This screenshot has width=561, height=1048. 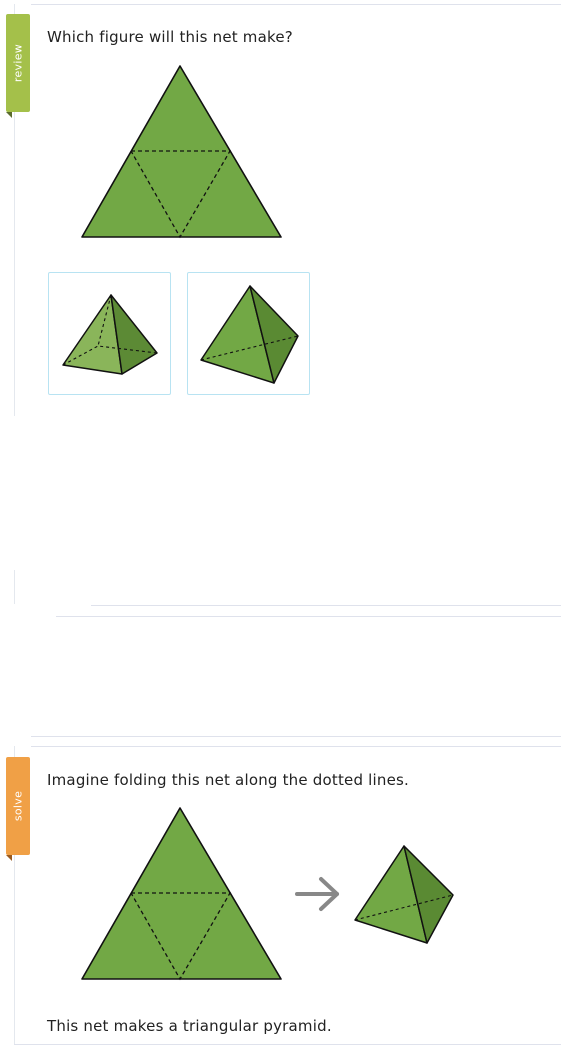 I want to click on review-left-border-lower, so click(x=14, y=587).